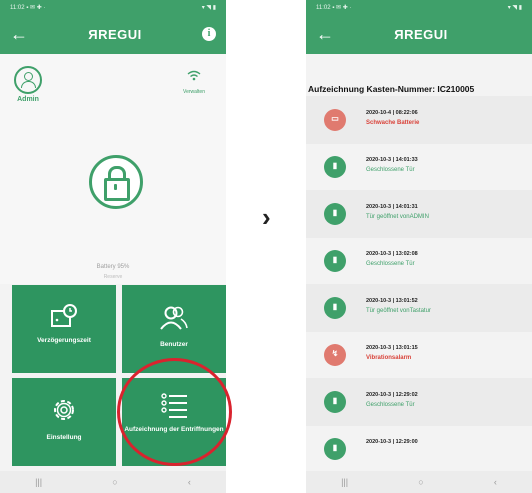  I want to click on log-entry-time: 2020-10-3 | 14:01:31, so click(392, 207).